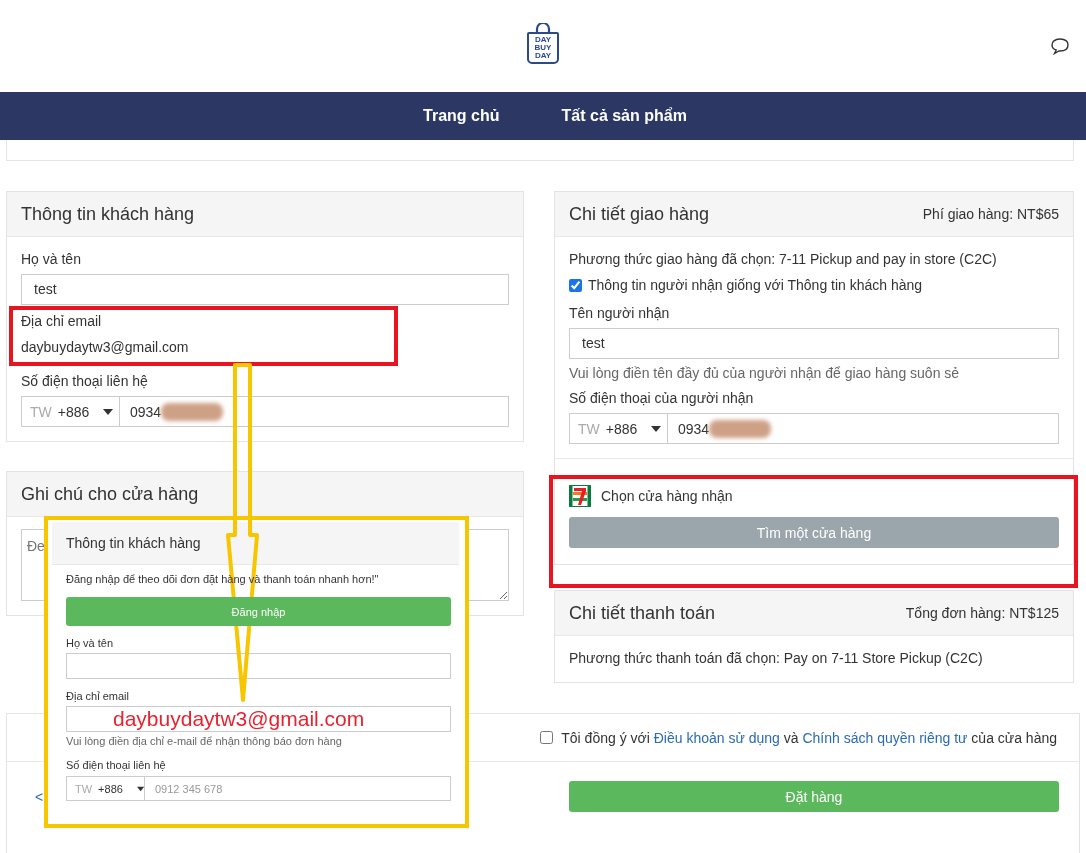 The image size is (1086, 853). I want to click on card-title: Chi tiết thanh toán, so click(642, 613).